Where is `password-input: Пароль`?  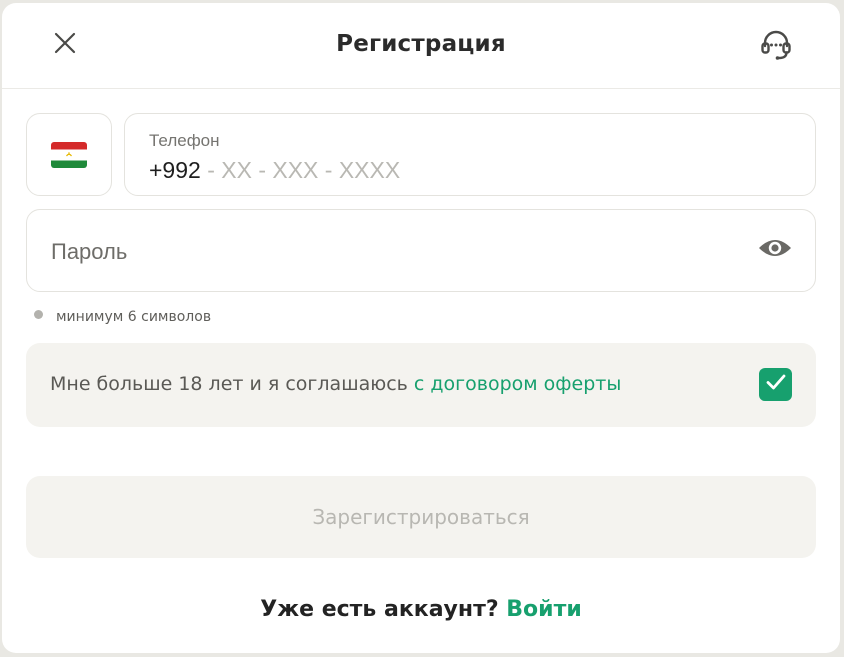 password-input: Пароль is located at coordinates (421, 250).